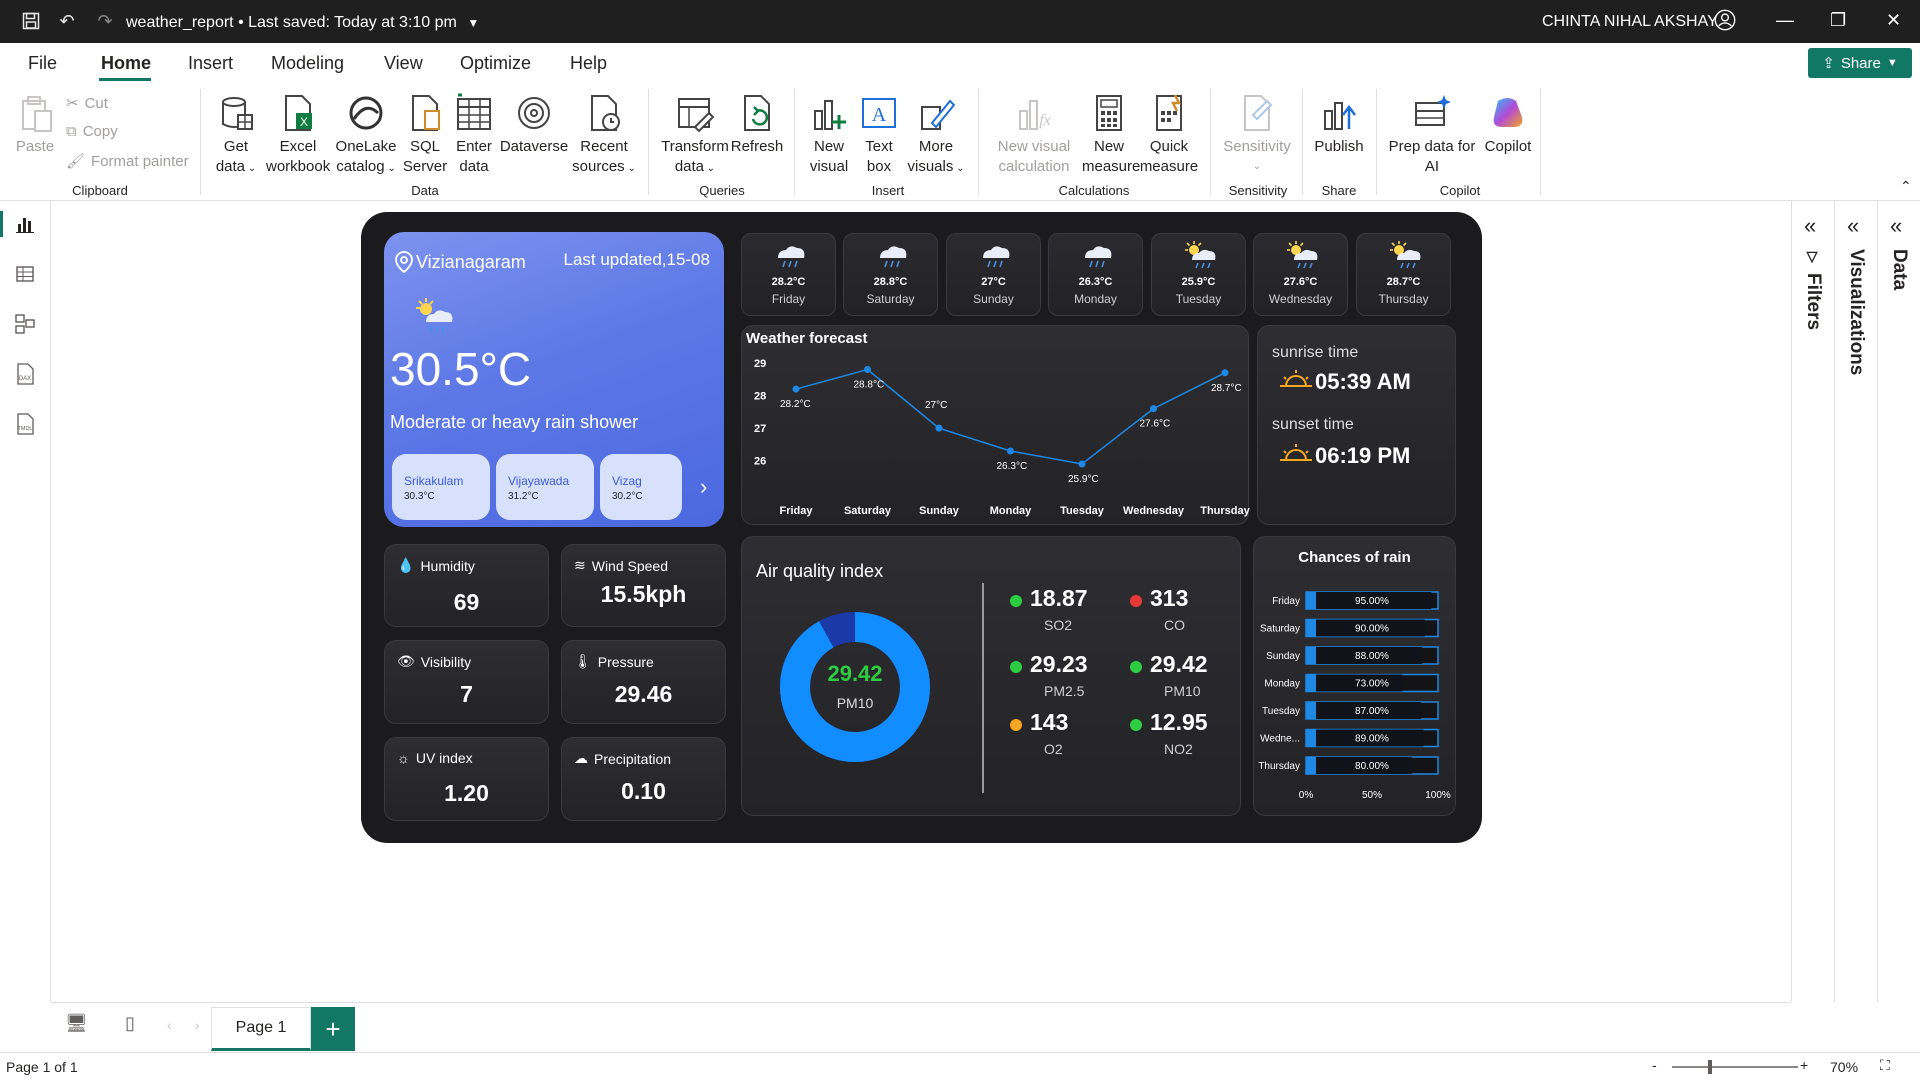 The width and height of the screenshot is (1920, 1080). Describe the element at coordinates (796, 389) in the screenshot. I see `data-point` at that location.